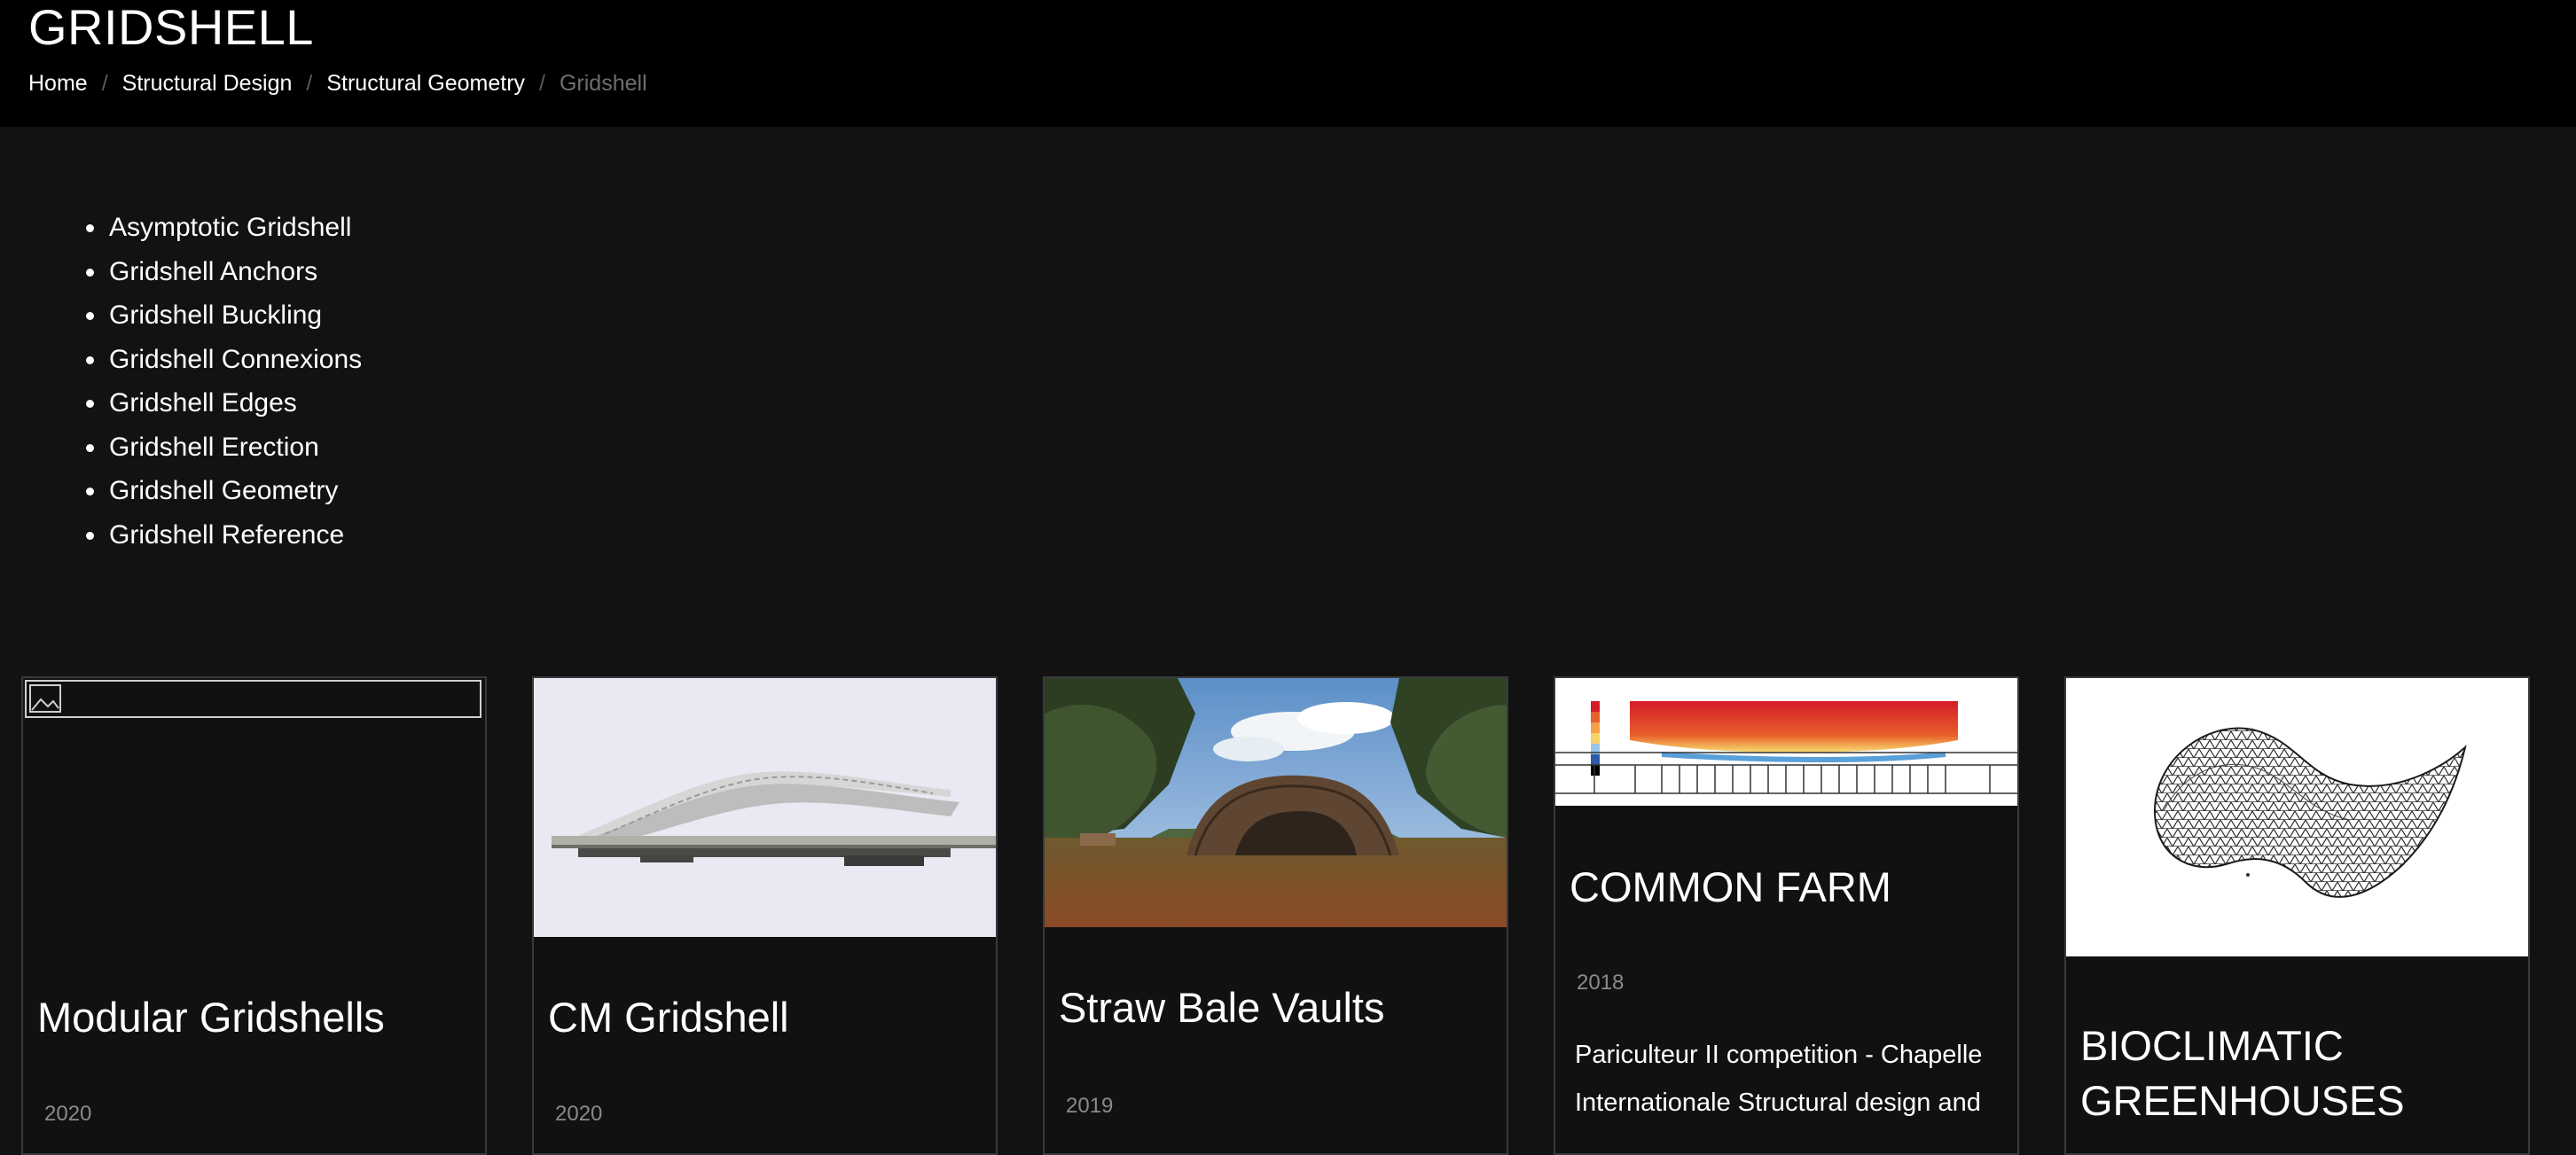  I want to click on breadcrumb-structural-geometry: Structural Geometry, so click(425, 84).